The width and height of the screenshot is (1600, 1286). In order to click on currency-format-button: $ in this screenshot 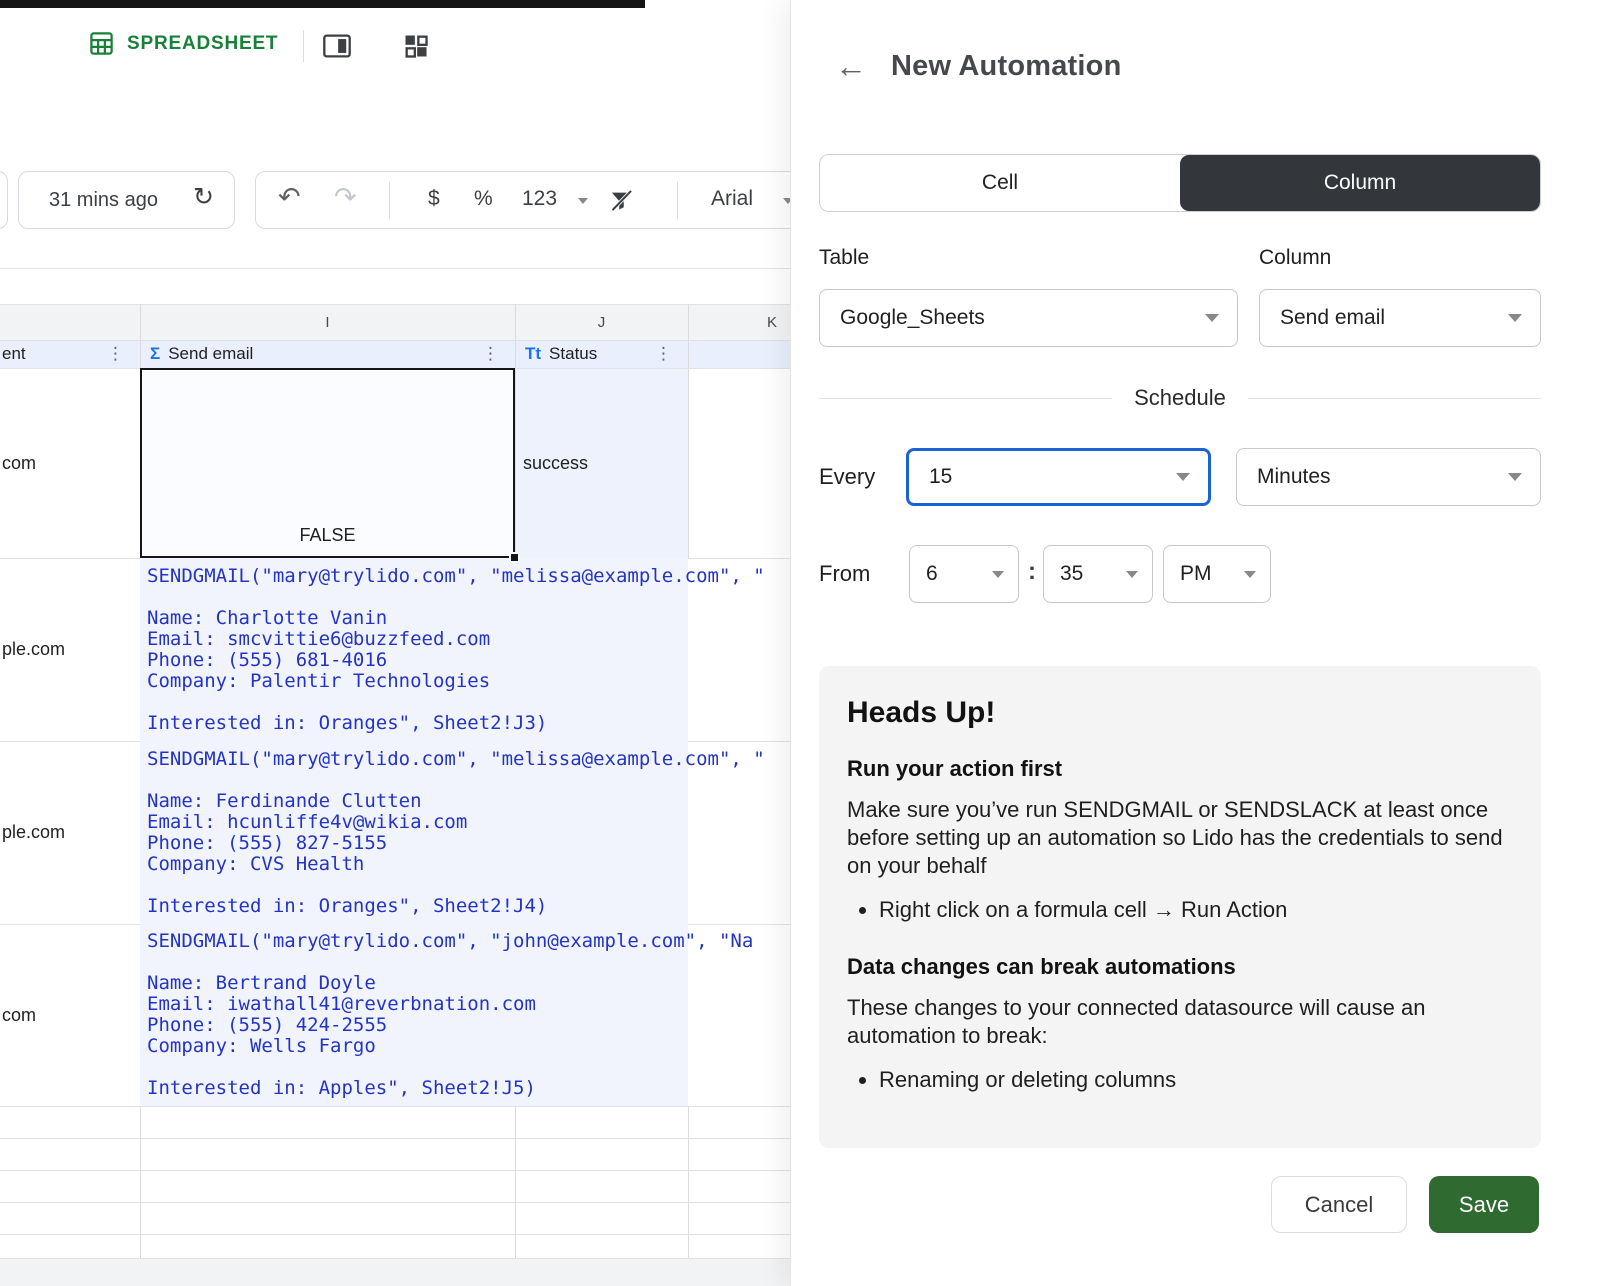, I will do `click(434, 198)`.